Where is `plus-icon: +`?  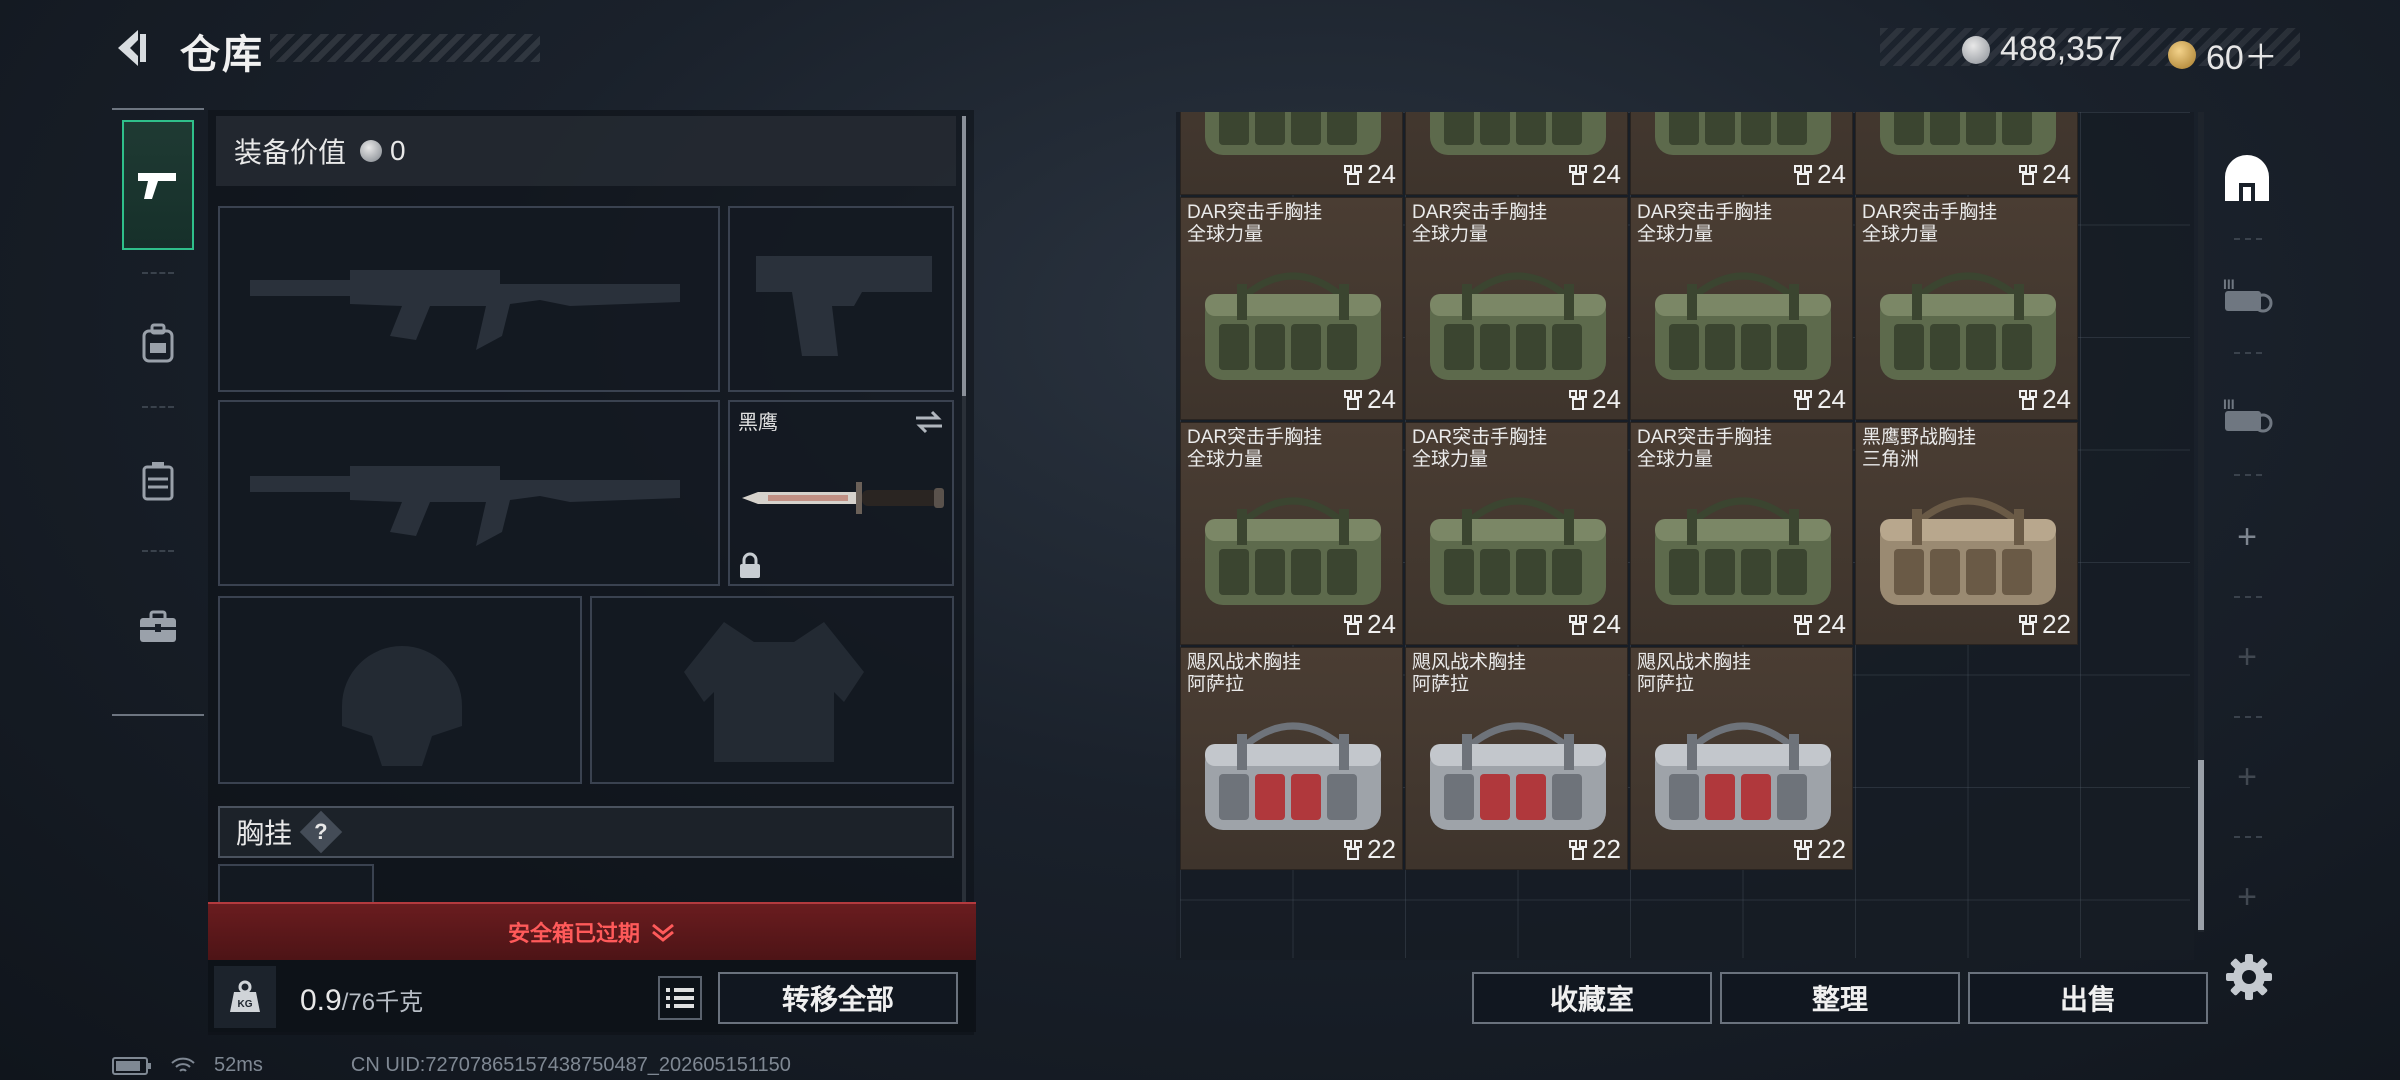
plus-icon: + is located at coordinates (2247, 896).